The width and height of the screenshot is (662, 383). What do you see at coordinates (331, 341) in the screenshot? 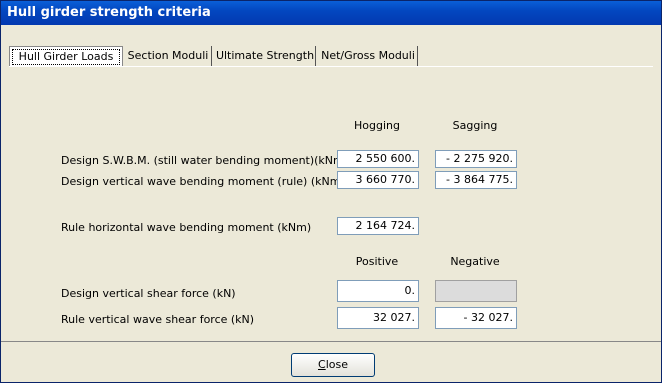
I see `footer-divider` at bounding box center [331, 341].